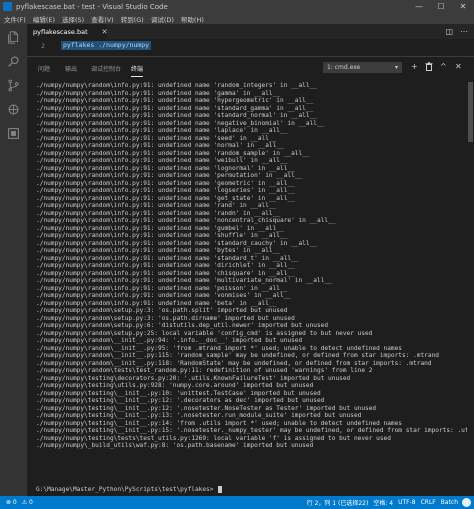  I want to click on debug-icon, so click(13, 109).